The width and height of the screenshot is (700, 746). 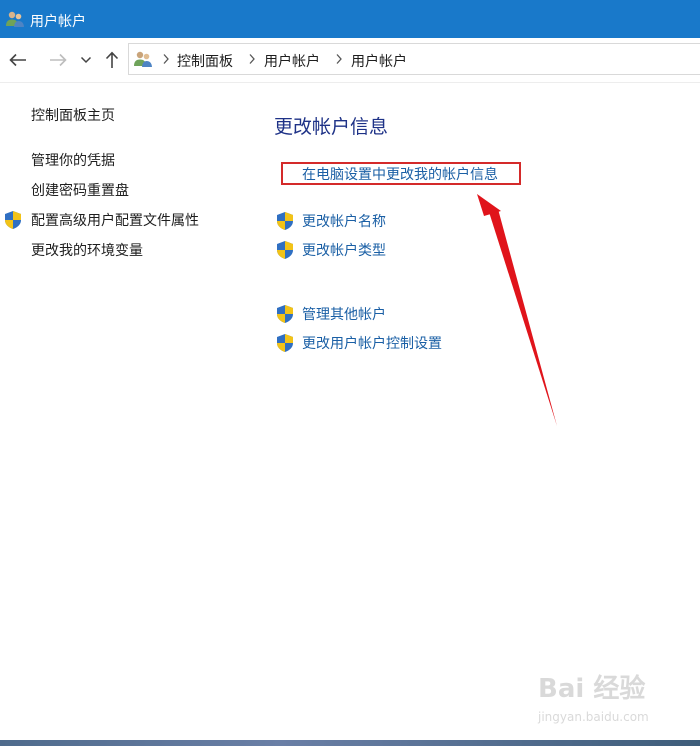 I want to click on up-button, so click(x=112, y=60).